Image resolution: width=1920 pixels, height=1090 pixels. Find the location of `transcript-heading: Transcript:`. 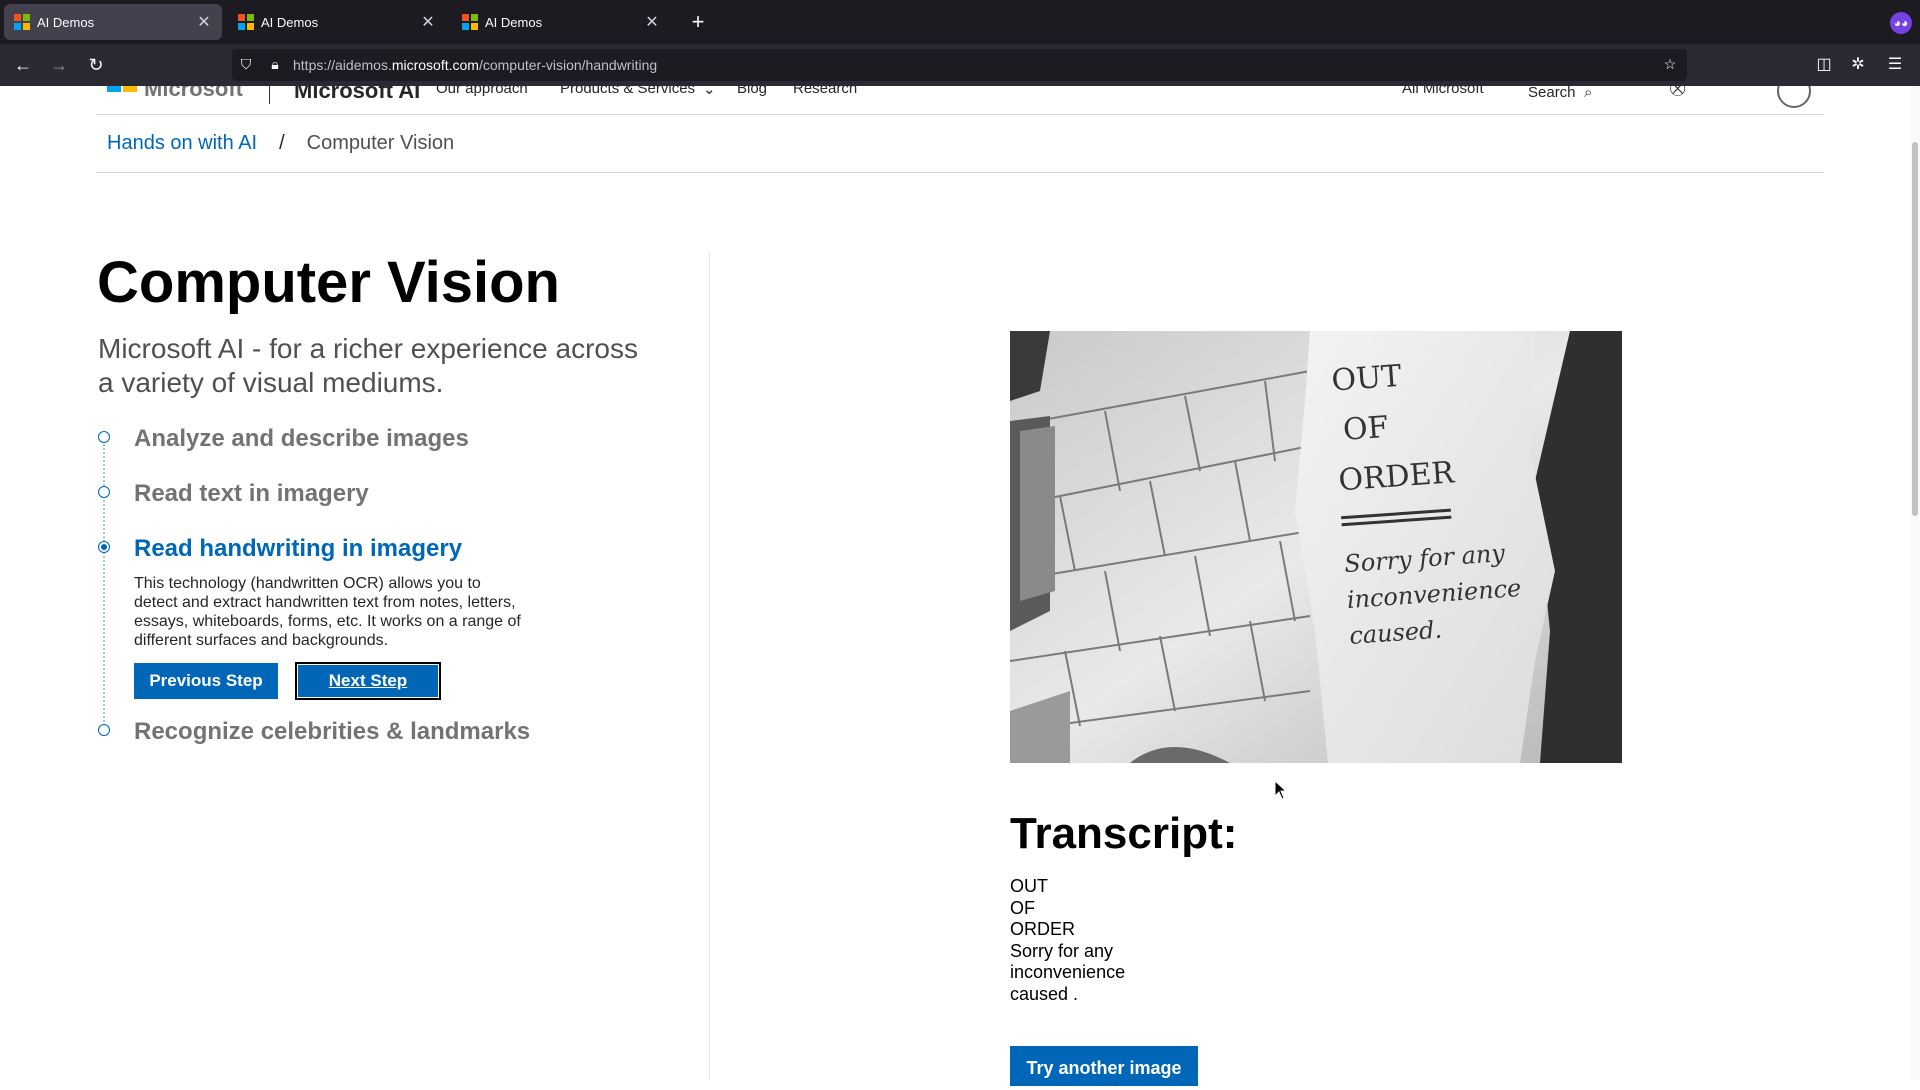

transcript-heading: Transcript: is located at coordinates (1124, 833).